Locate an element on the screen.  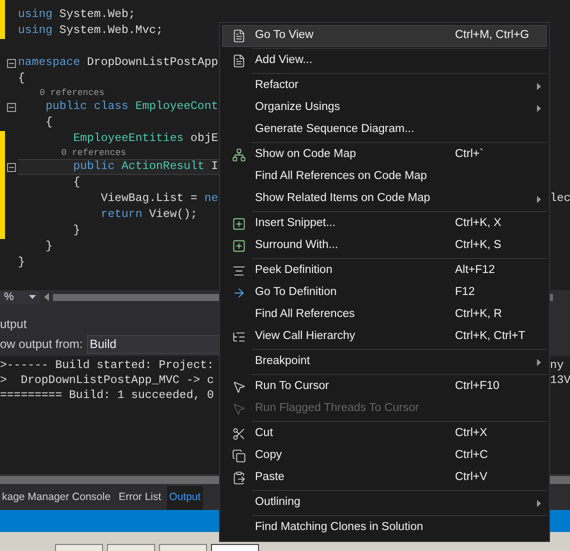
menu-item: Outlining is located at coordinates (384, 503).